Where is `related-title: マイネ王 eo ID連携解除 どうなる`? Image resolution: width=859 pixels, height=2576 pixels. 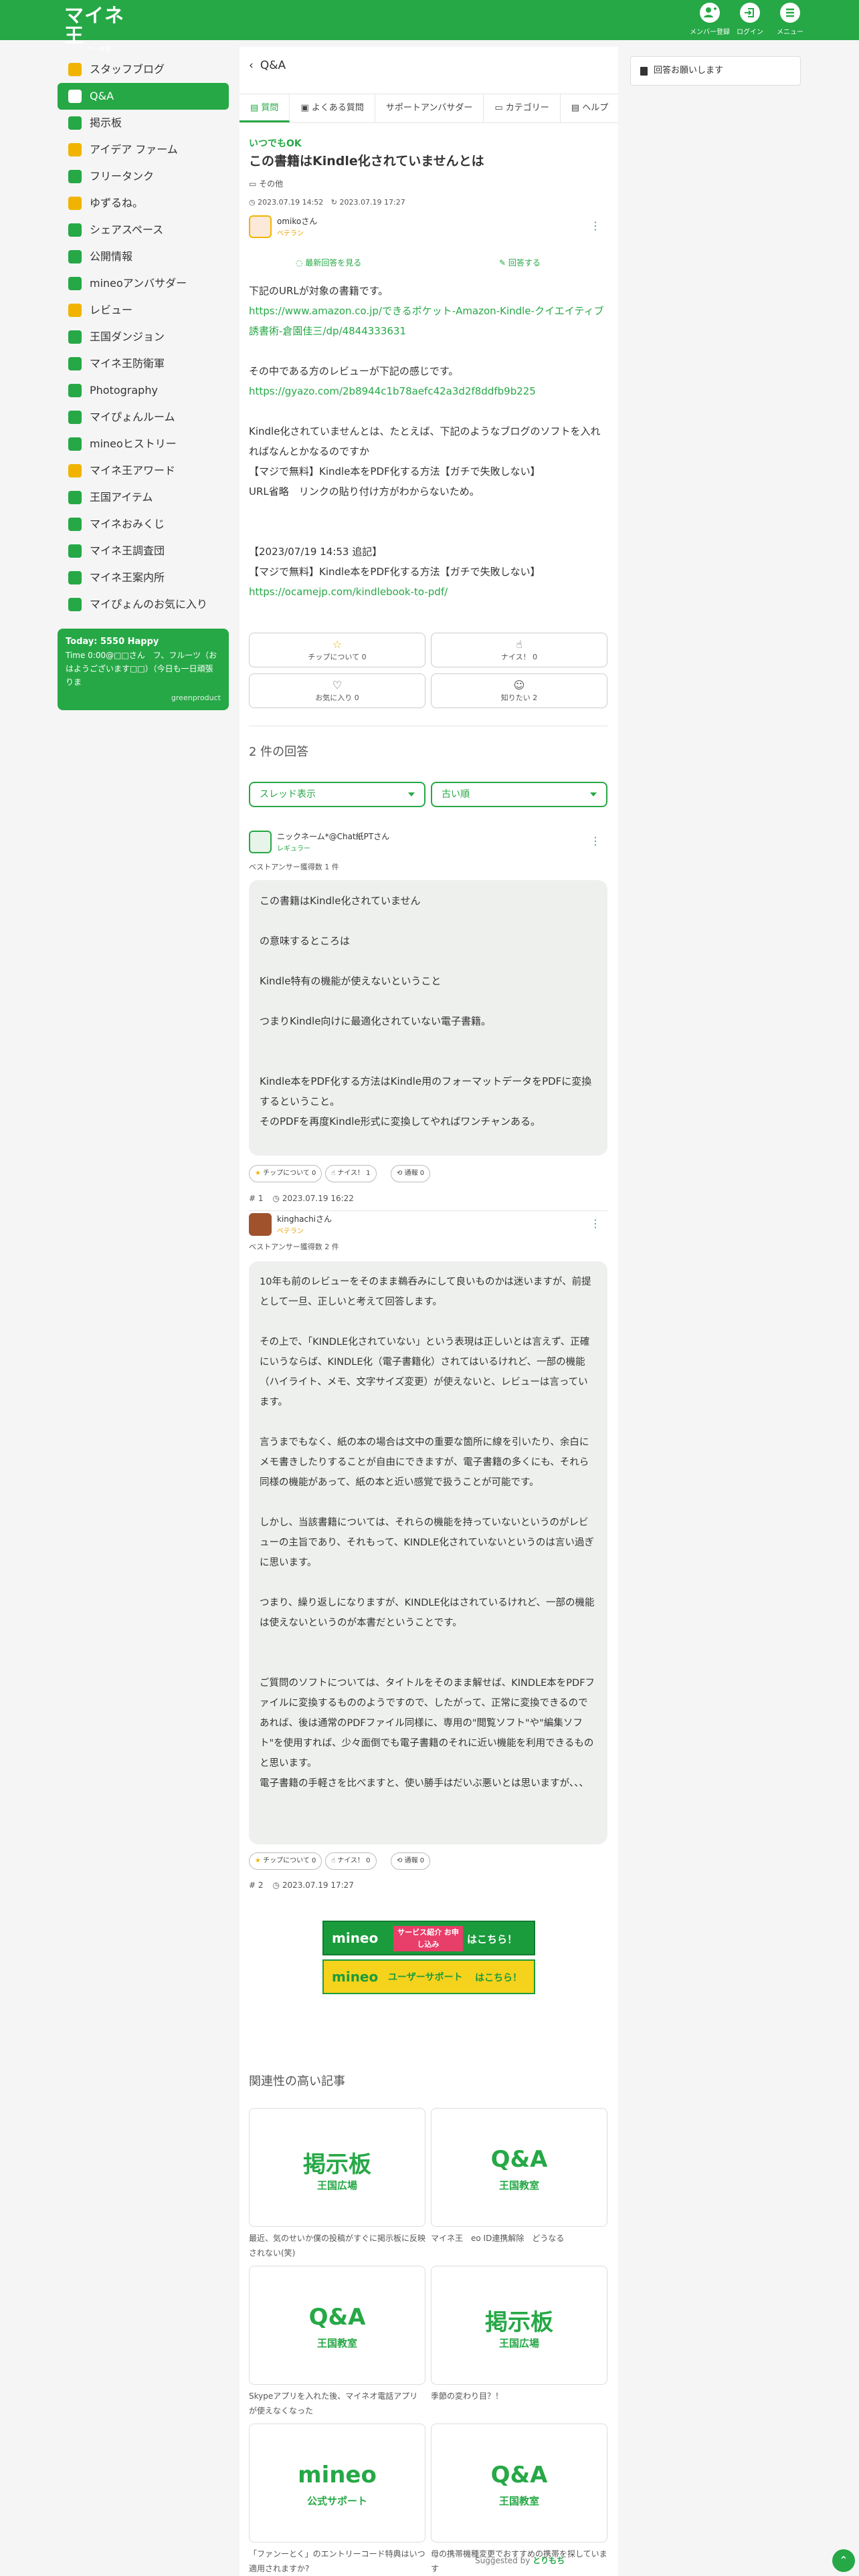 related-title: マイネ王 eo ID連携解除 どうなる is located at coordinates (519, 2238).